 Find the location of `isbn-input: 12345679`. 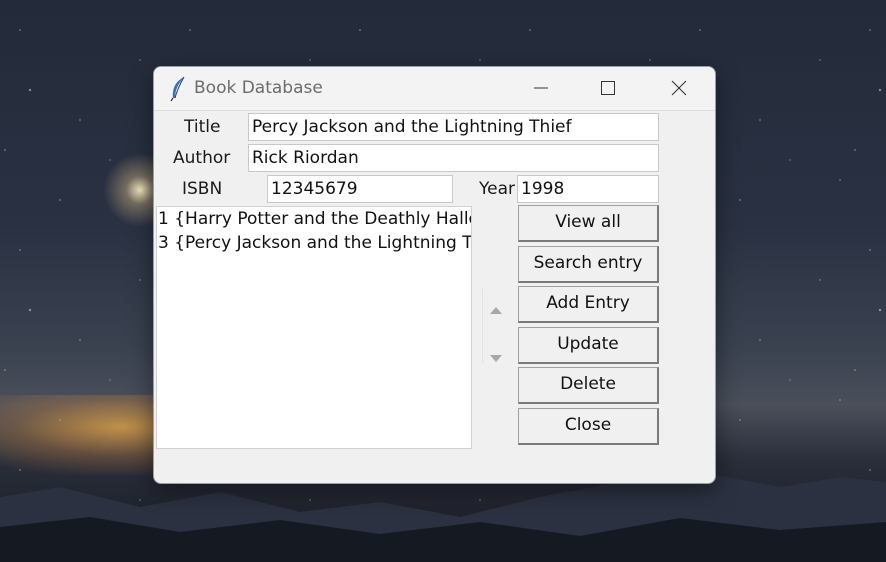

isbn-input: 12345679 is located at coordinates (360, 189).